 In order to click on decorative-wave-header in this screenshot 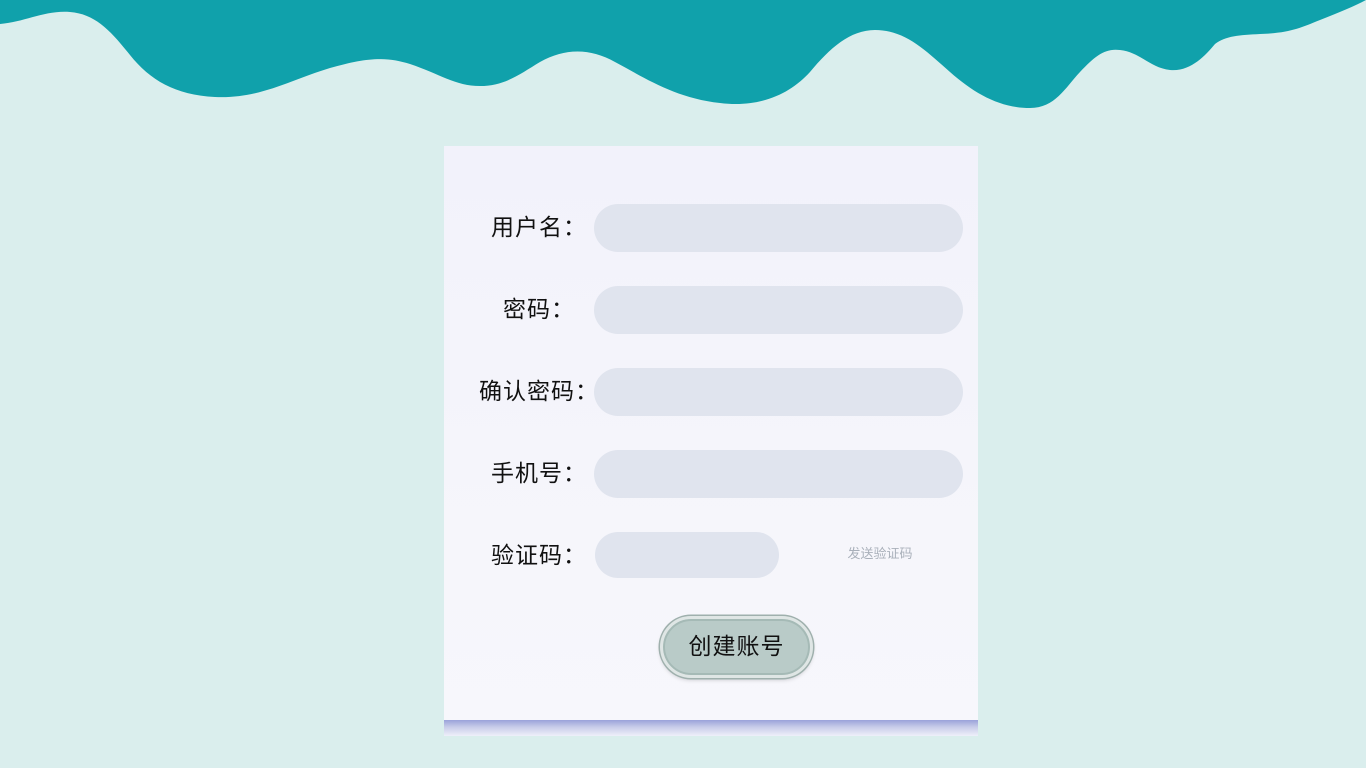, I will do `click(683, 54)`.